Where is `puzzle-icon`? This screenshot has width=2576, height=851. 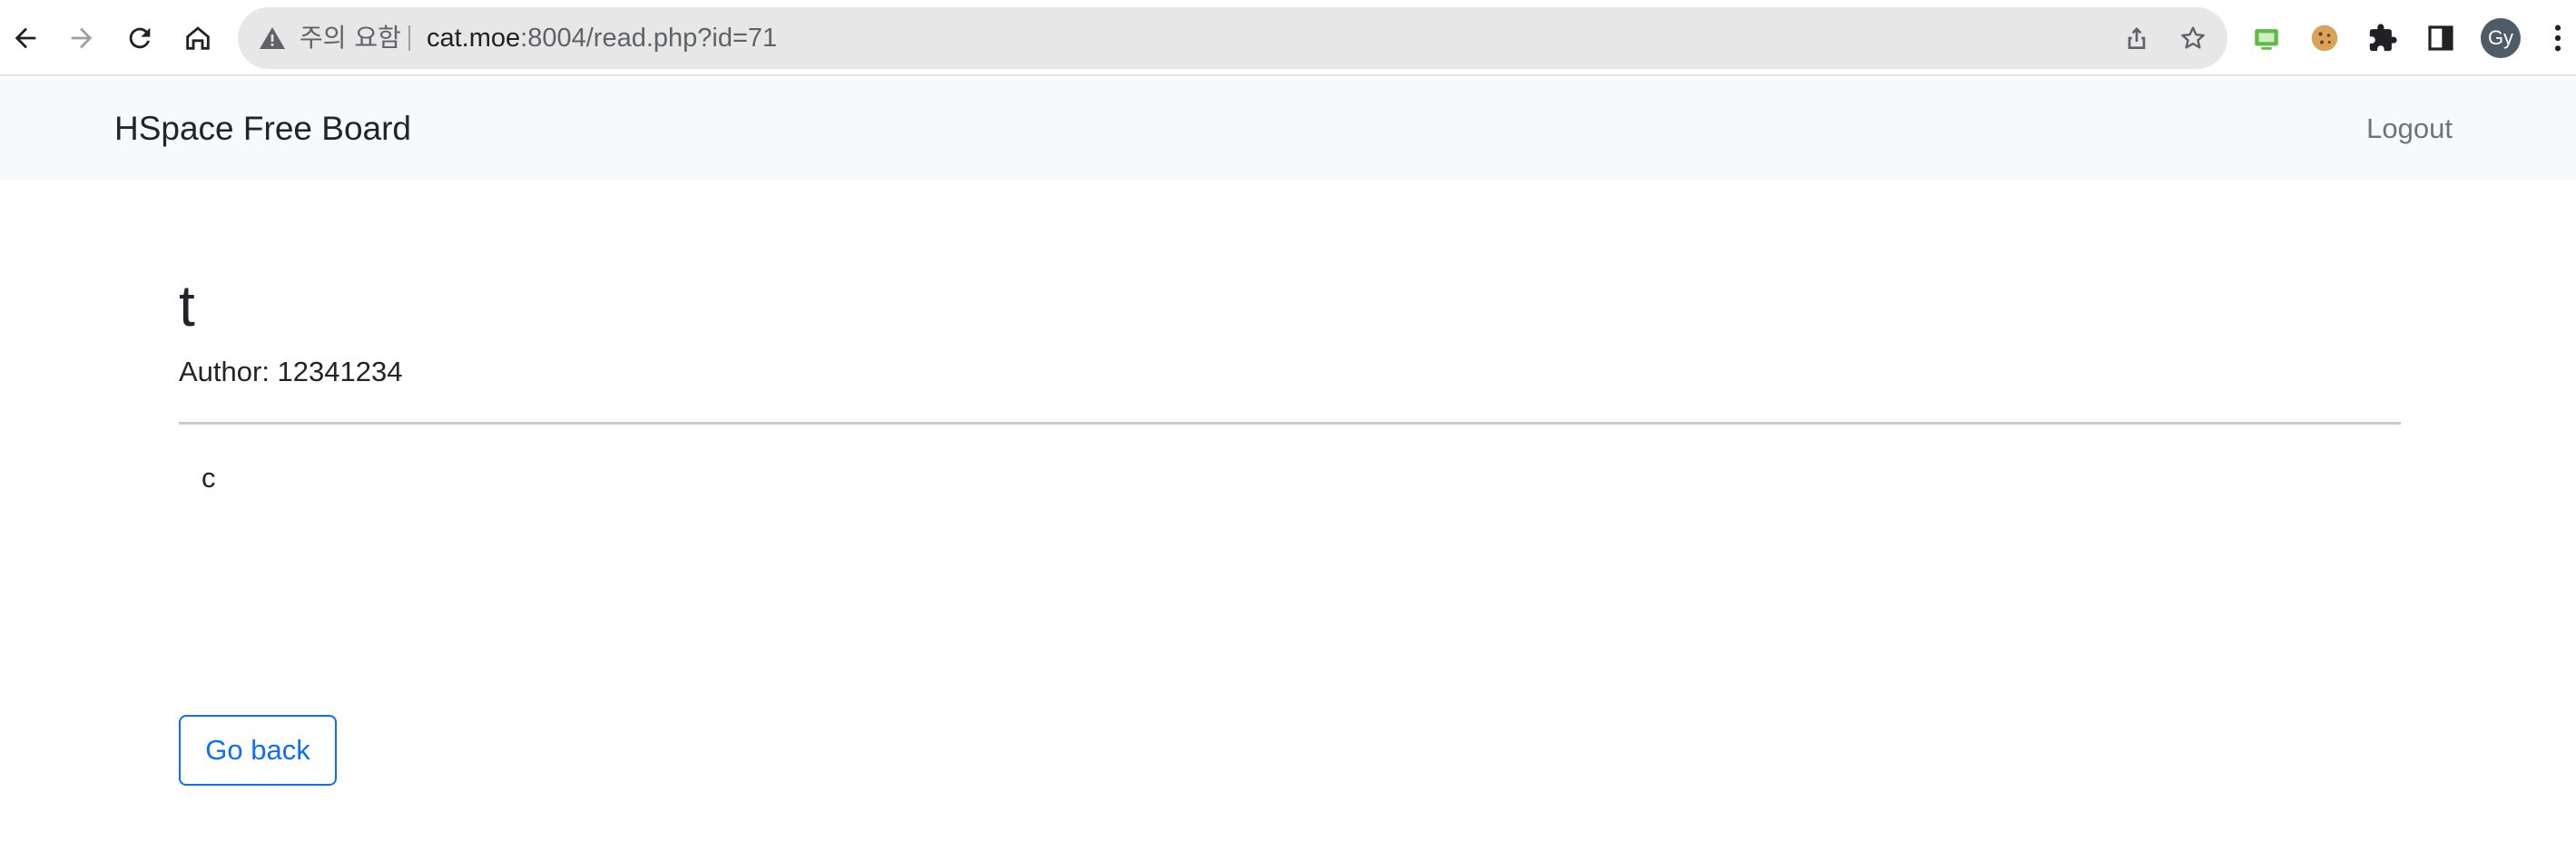
puzzle-icon is located at coordinates (2383, 38).